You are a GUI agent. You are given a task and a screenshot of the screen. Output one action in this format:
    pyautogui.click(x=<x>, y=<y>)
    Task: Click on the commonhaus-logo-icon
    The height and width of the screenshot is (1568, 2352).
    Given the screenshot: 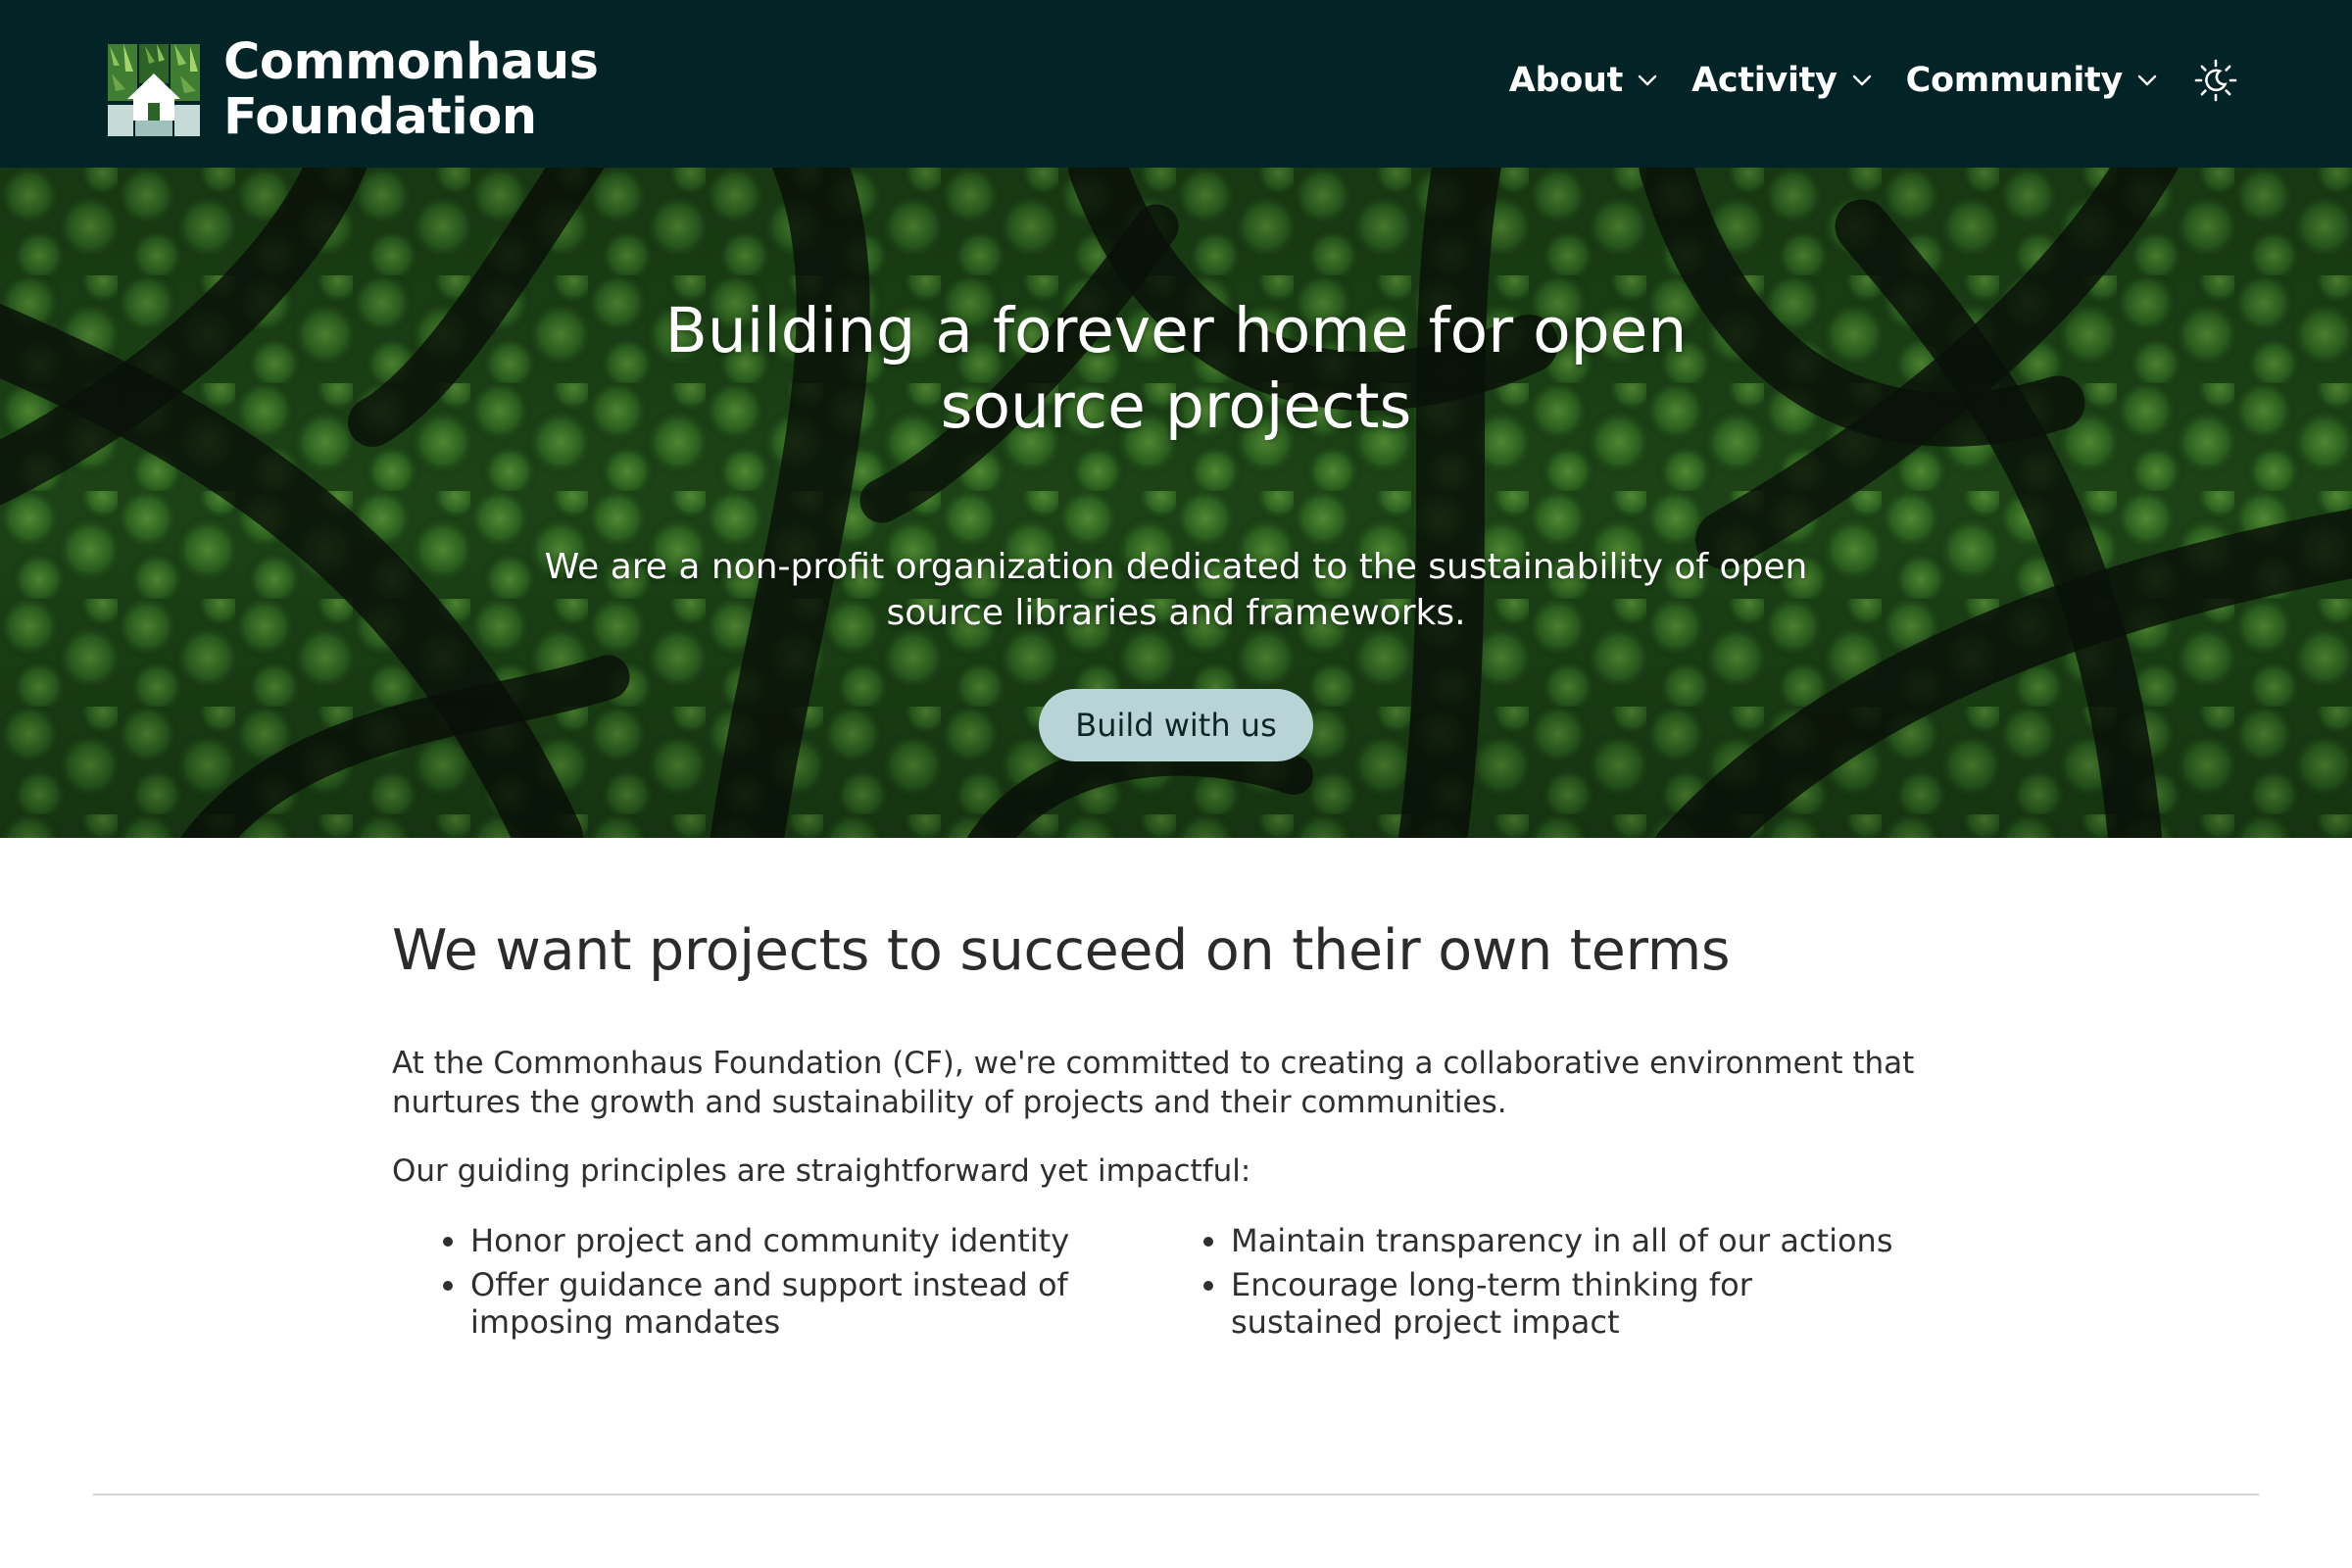 What is the action you would take?
    pyautogui.click(x=154, y=90)
    